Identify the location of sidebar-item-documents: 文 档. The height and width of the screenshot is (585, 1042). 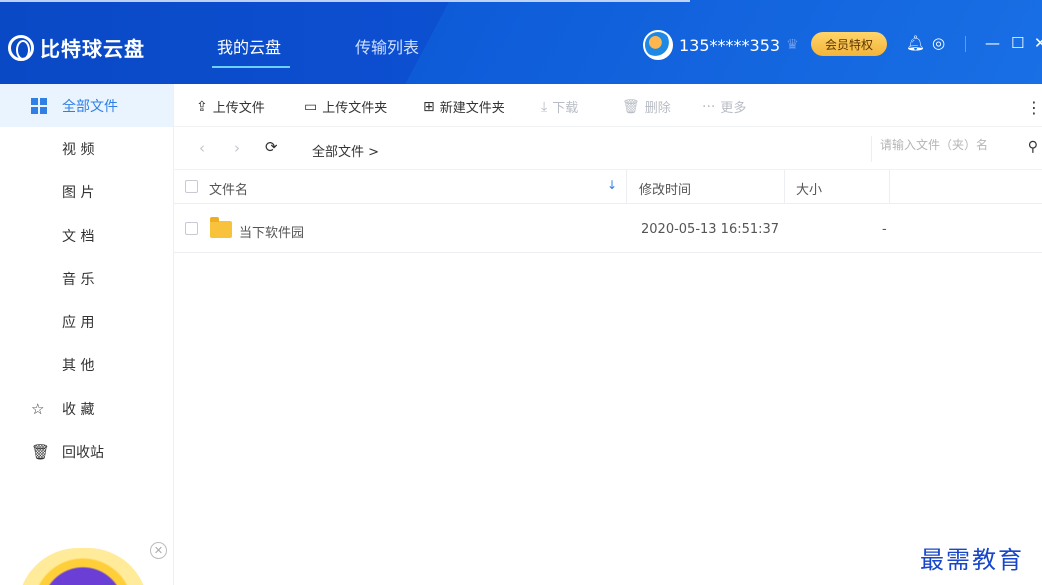
(86, 235).